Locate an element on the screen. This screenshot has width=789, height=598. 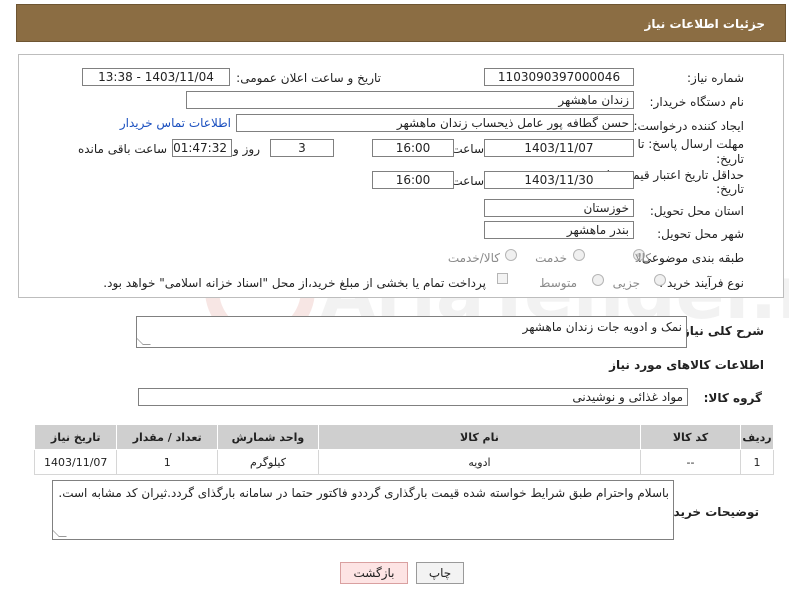
purchase-type-option-medium: متوسط is located at coordinates (558, 283).